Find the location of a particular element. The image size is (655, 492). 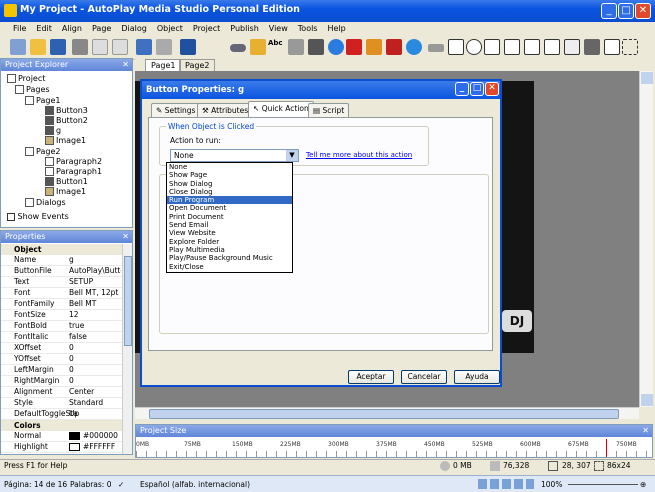

button-g-fragment: DJ is located at coordinates (517, 321).